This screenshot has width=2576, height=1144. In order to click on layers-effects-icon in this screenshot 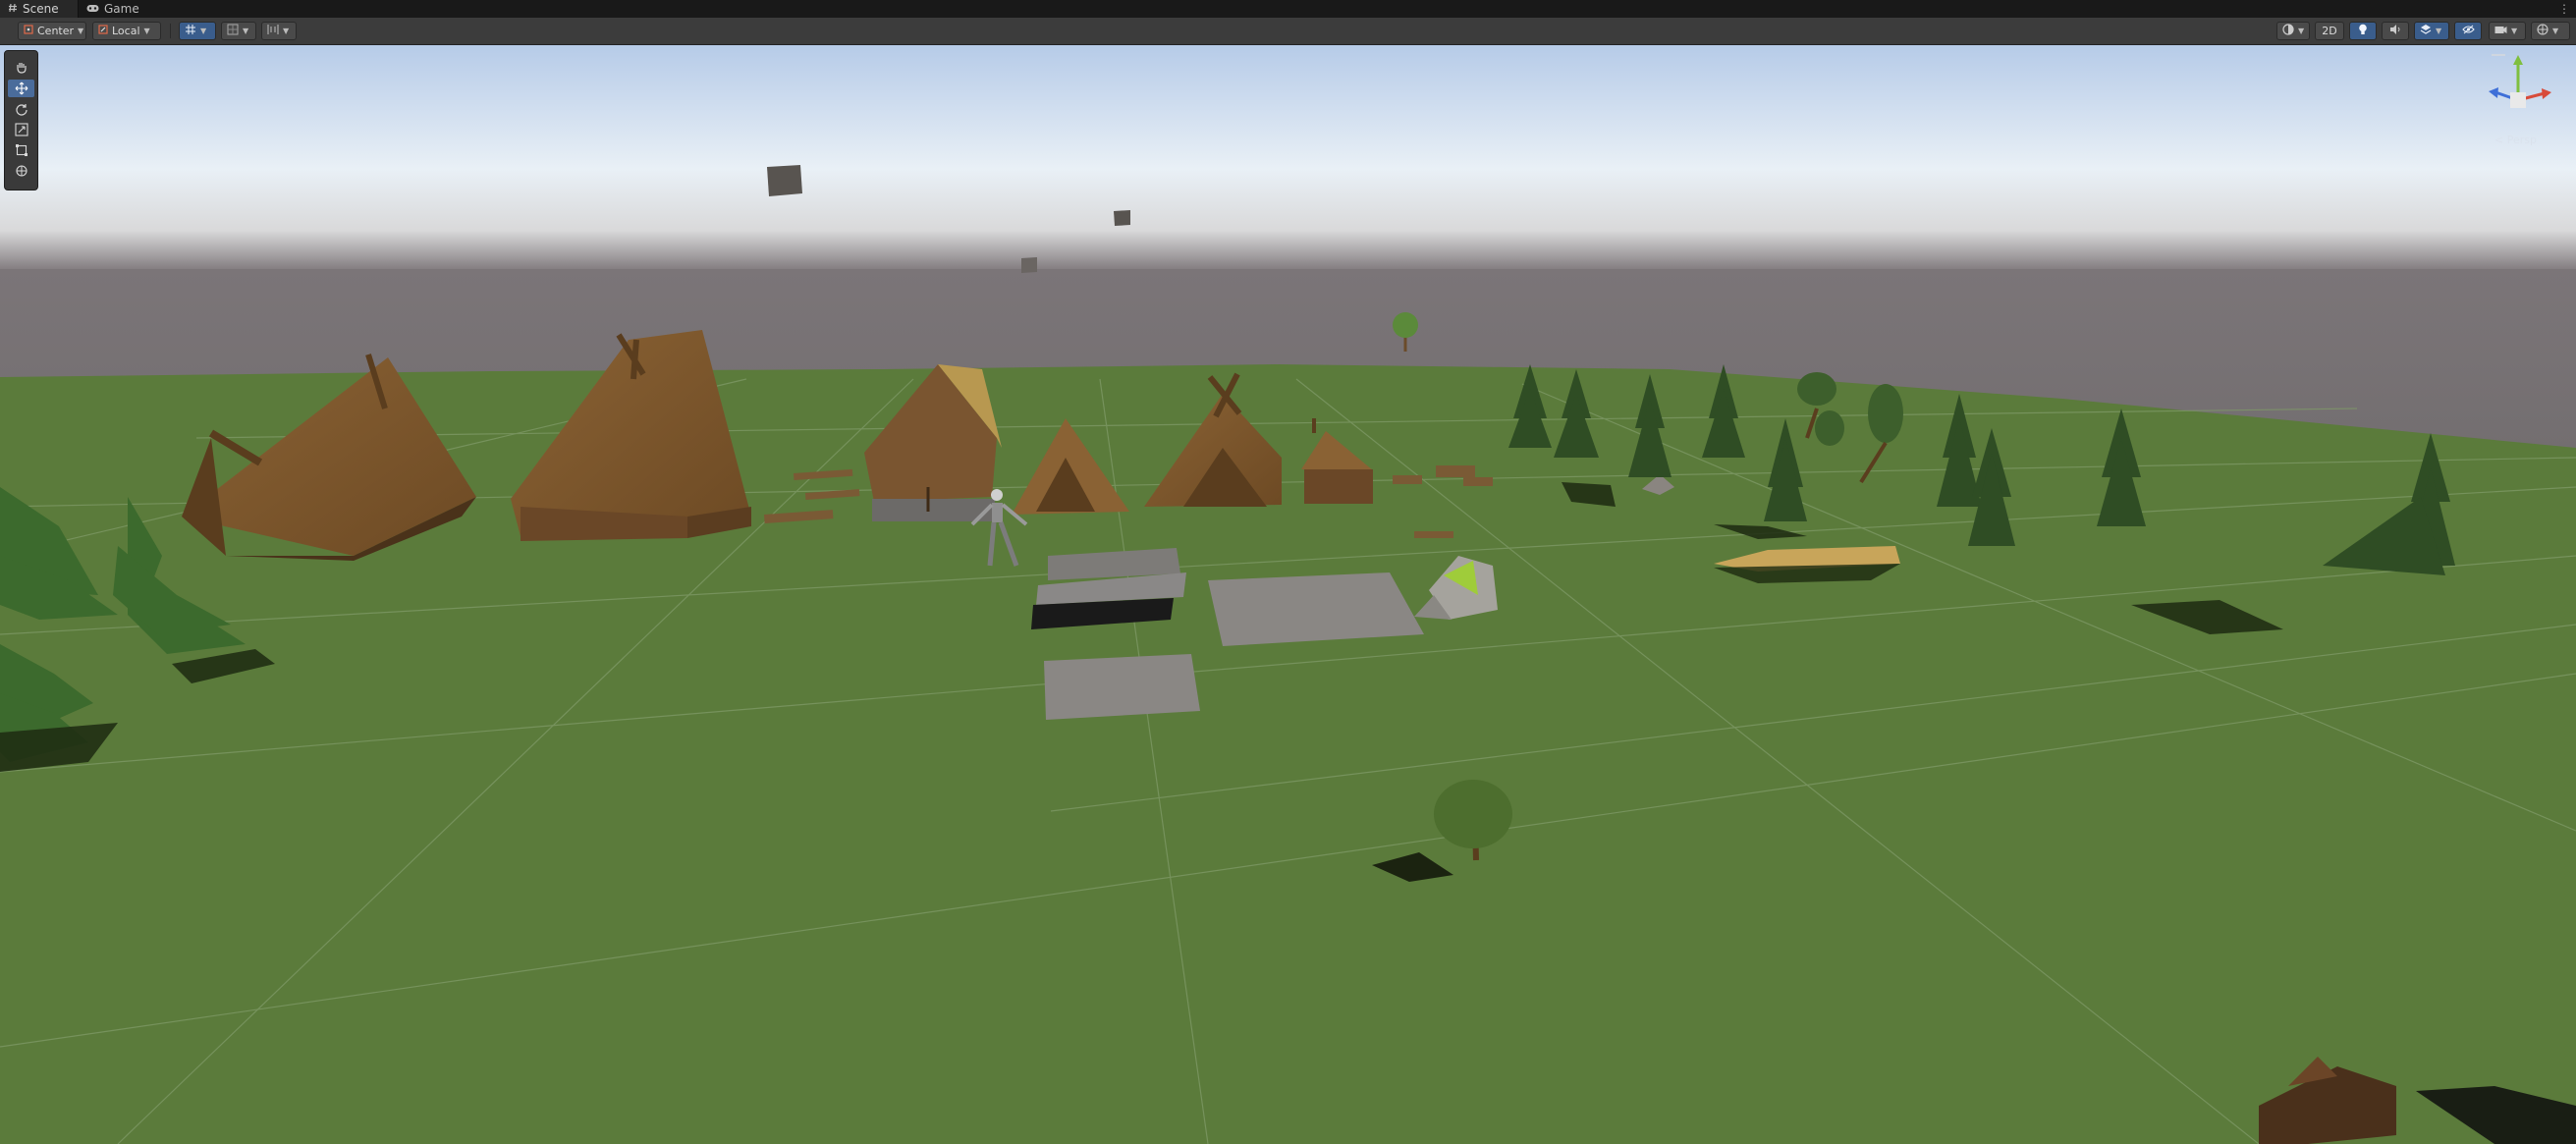, I will do `click(2426, 31)`.